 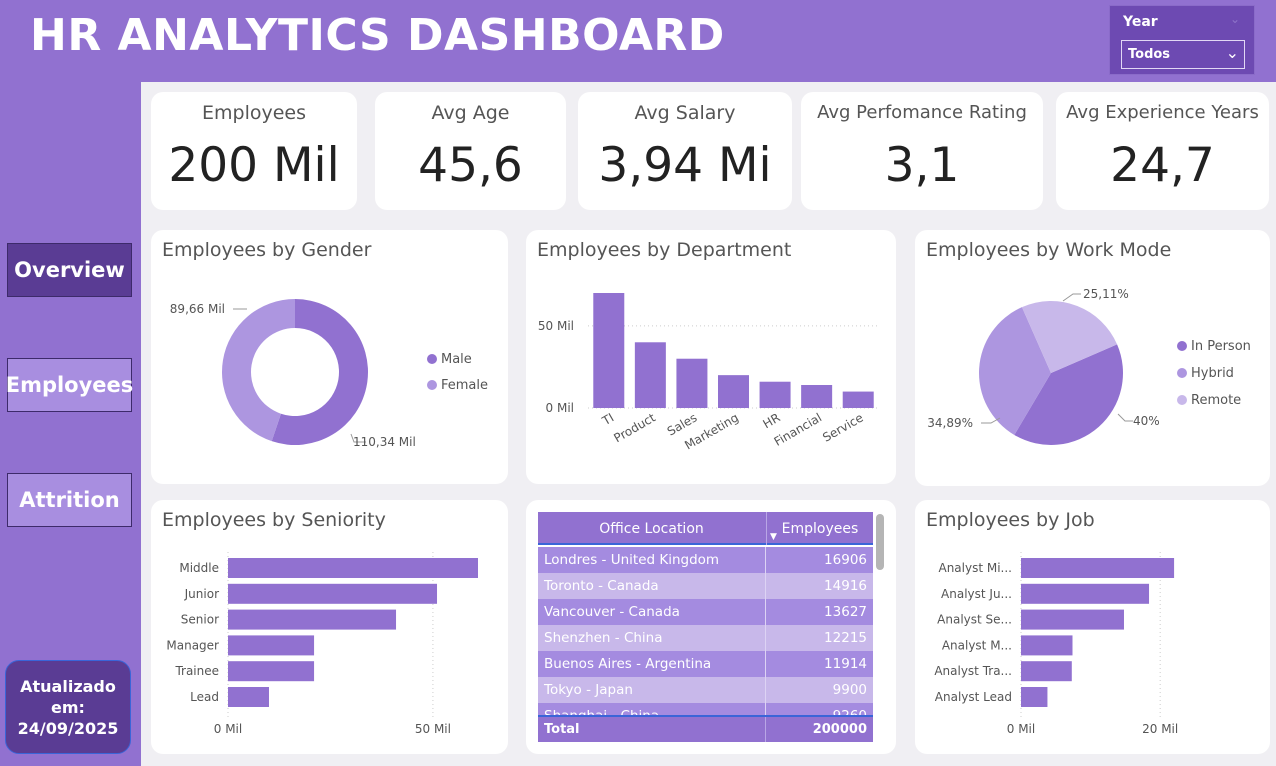 What do you see at coordinates (1212, 373) in the screenshot?
I see `legend-label: Hybrid` at bounding box center [1212, 373].